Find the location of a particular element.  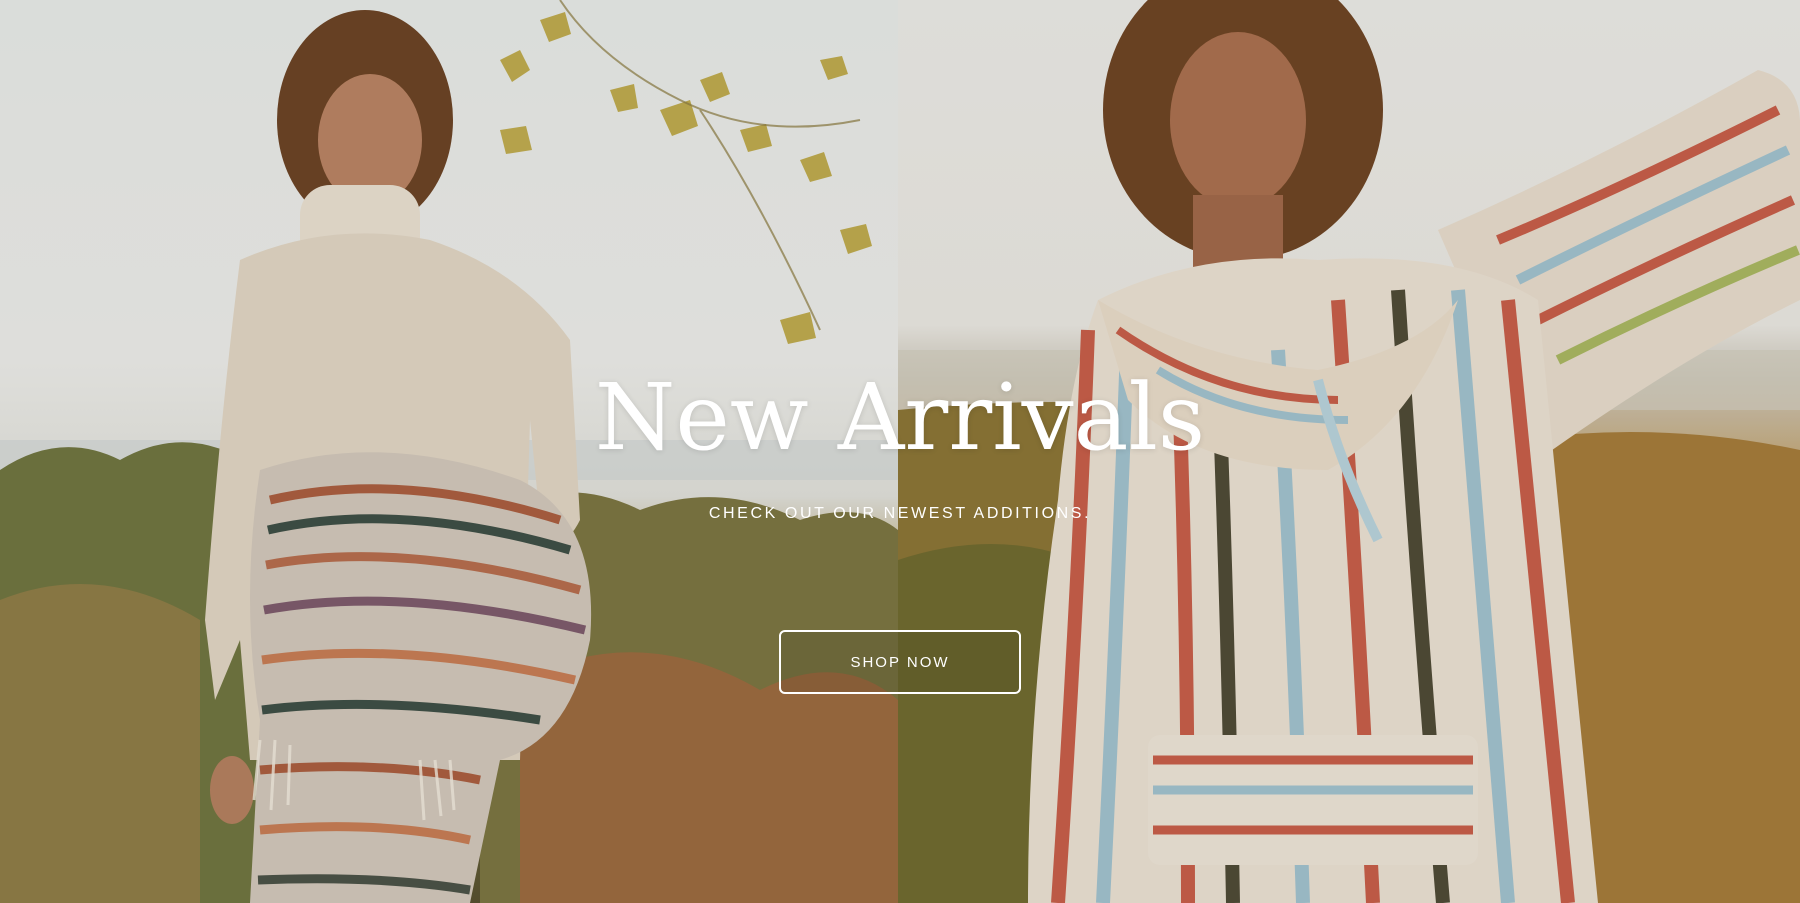

shop-now-button-label: SHOP NOW is located at coordinates (900, 662).